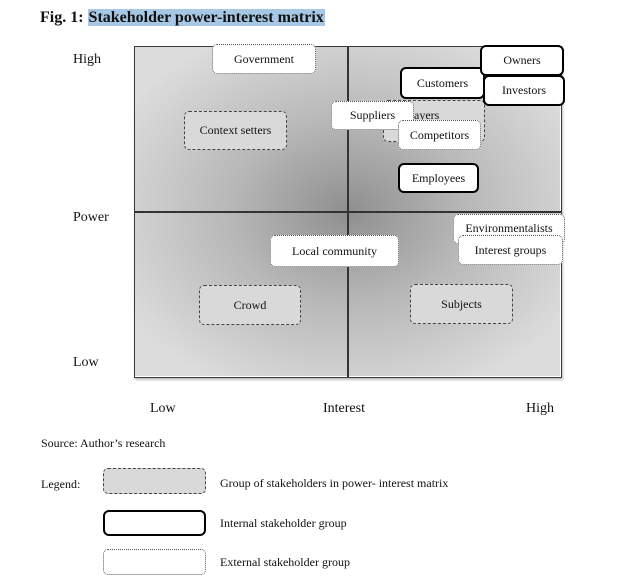 The height and width of the screenshot is (582, 628). Describe the element at coordinates (344, 408) in the screenshot. I see `interest-axis-label: Interest` at that location.